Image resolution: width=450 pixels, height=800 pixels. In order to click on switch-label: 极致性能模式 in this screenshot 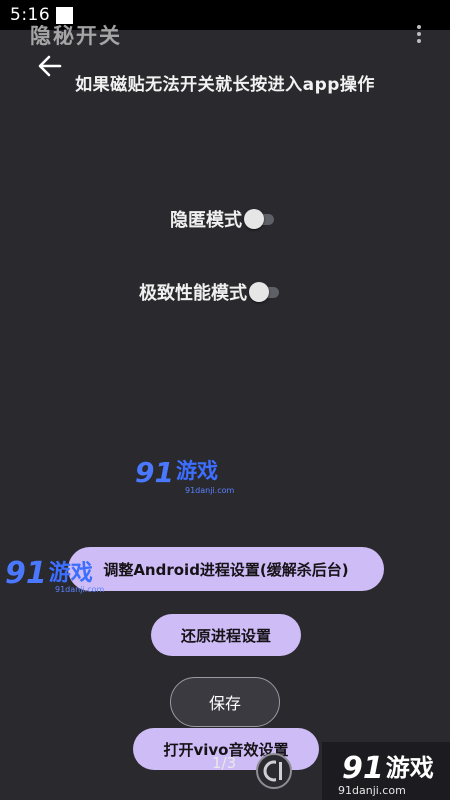, I will do `click(193, 293)`.